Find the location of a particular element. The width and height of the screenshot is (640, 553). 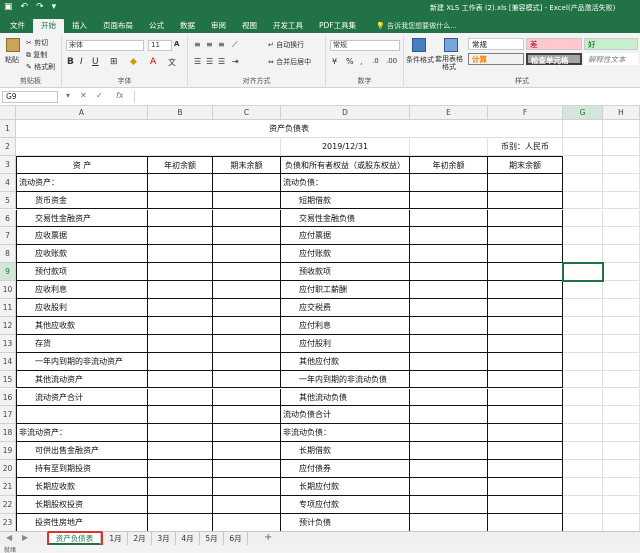

liability-item: 长期借款 is located at coordinates (345, 451).